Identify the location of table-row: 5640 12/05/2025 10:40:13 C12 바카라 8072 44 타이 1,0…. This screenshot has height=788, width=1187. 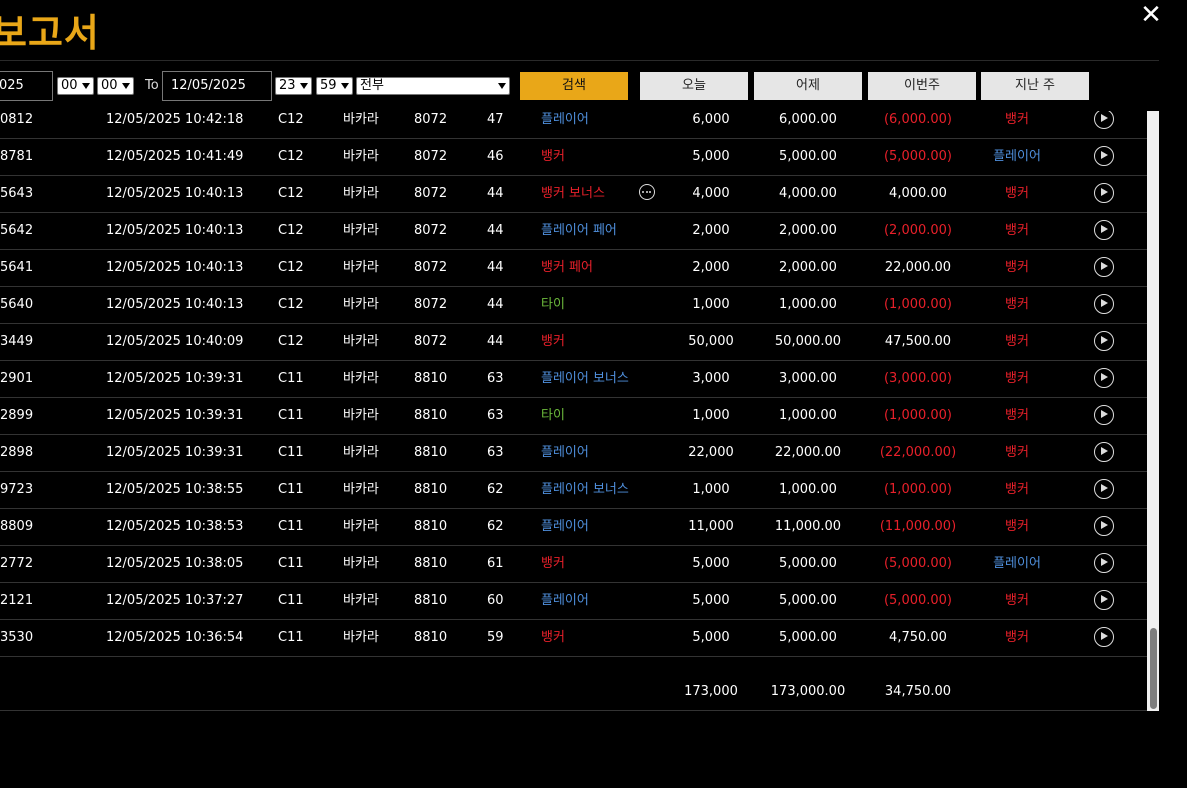
(573, 305).